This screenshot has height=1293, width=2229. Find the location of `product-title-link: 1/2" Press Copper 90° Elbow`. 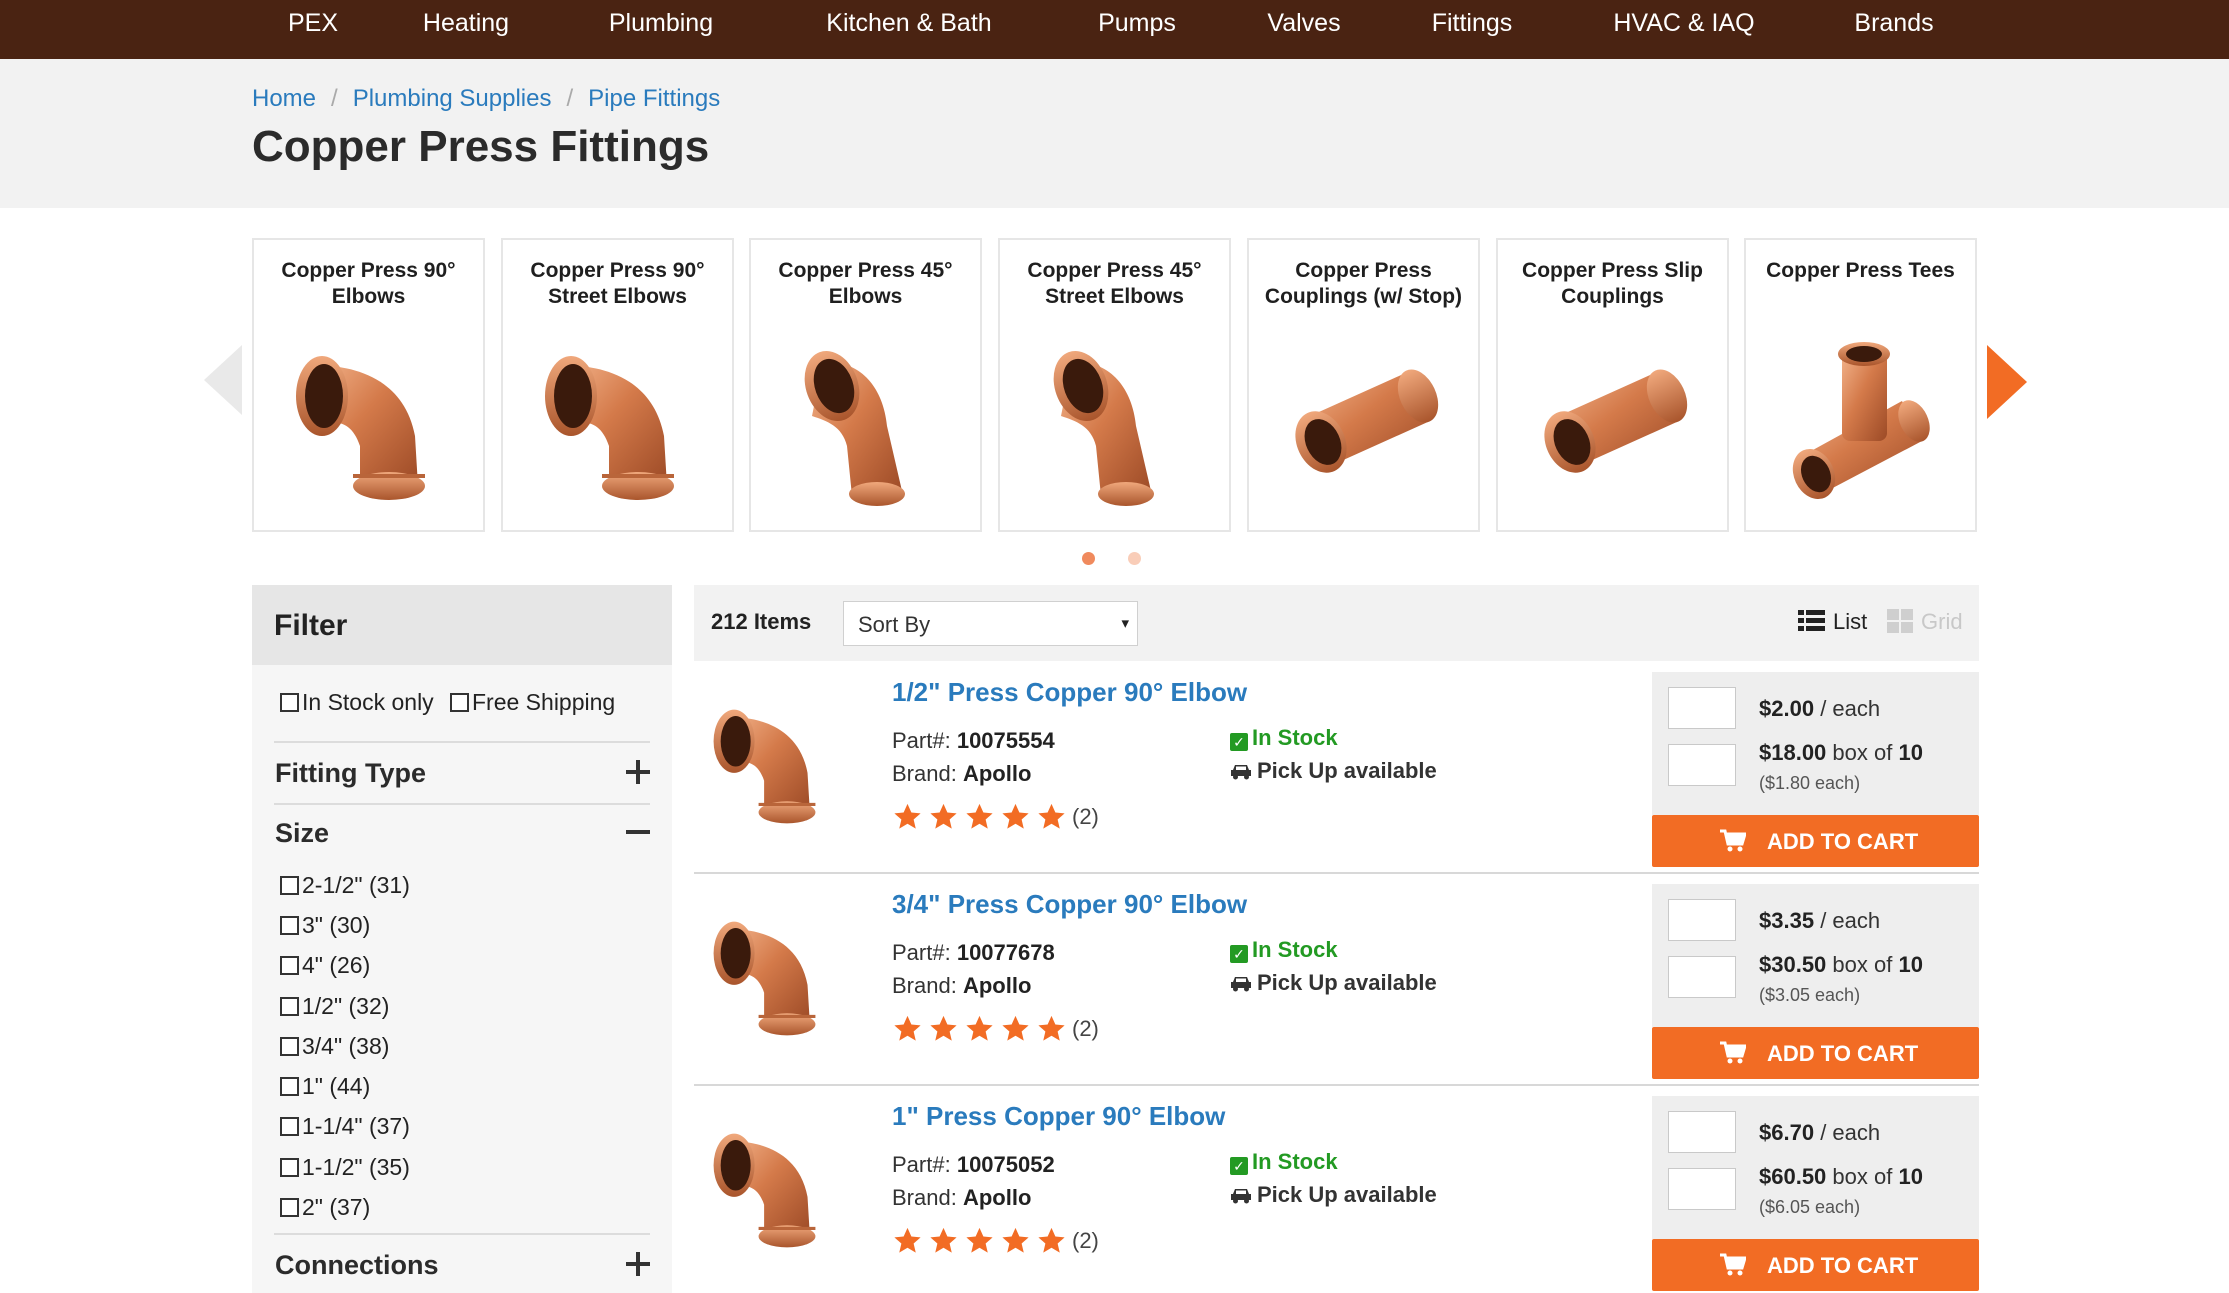

product-title-link: 1/2" Press Copper 90° Elbow is located at coordinates (1069, 692).